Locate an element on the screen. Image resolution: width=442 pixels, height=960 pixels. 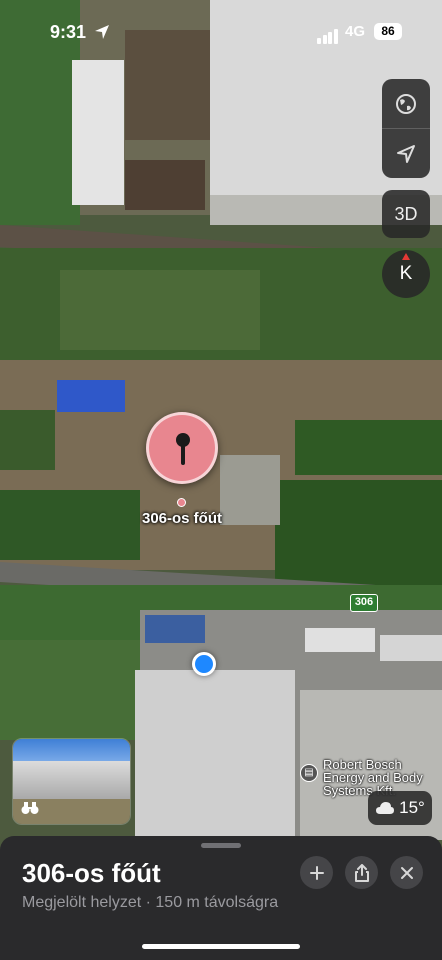
compass-needle-icon is located at coordinates (406, 256).